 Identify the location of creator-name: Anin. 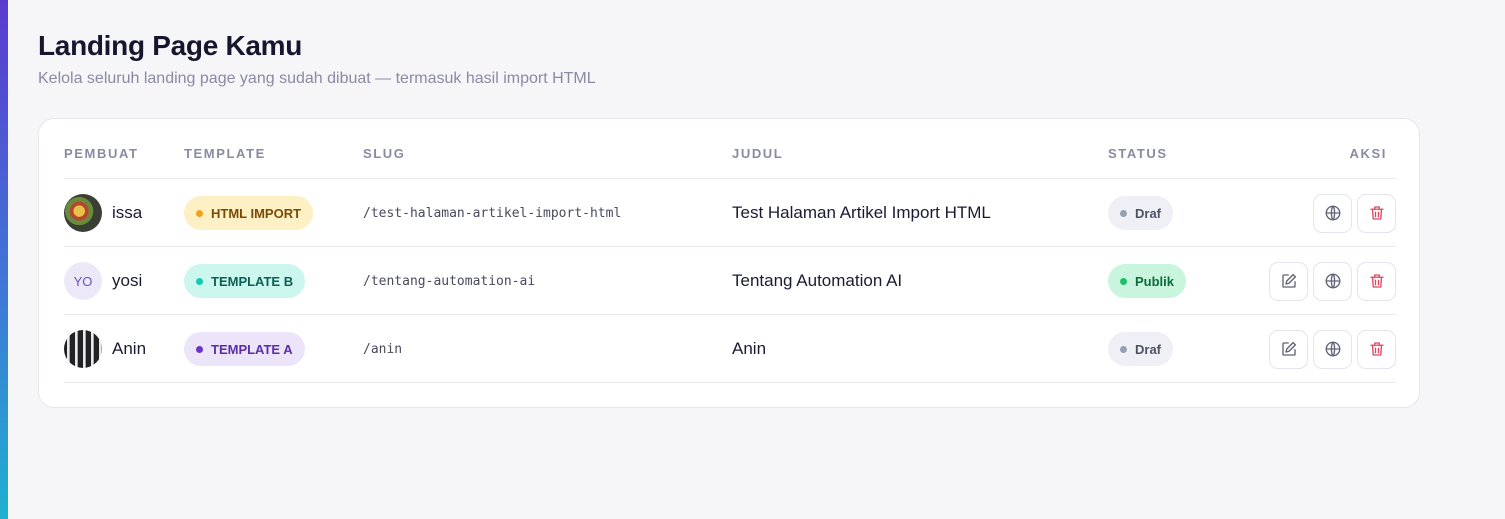
(129, 348).